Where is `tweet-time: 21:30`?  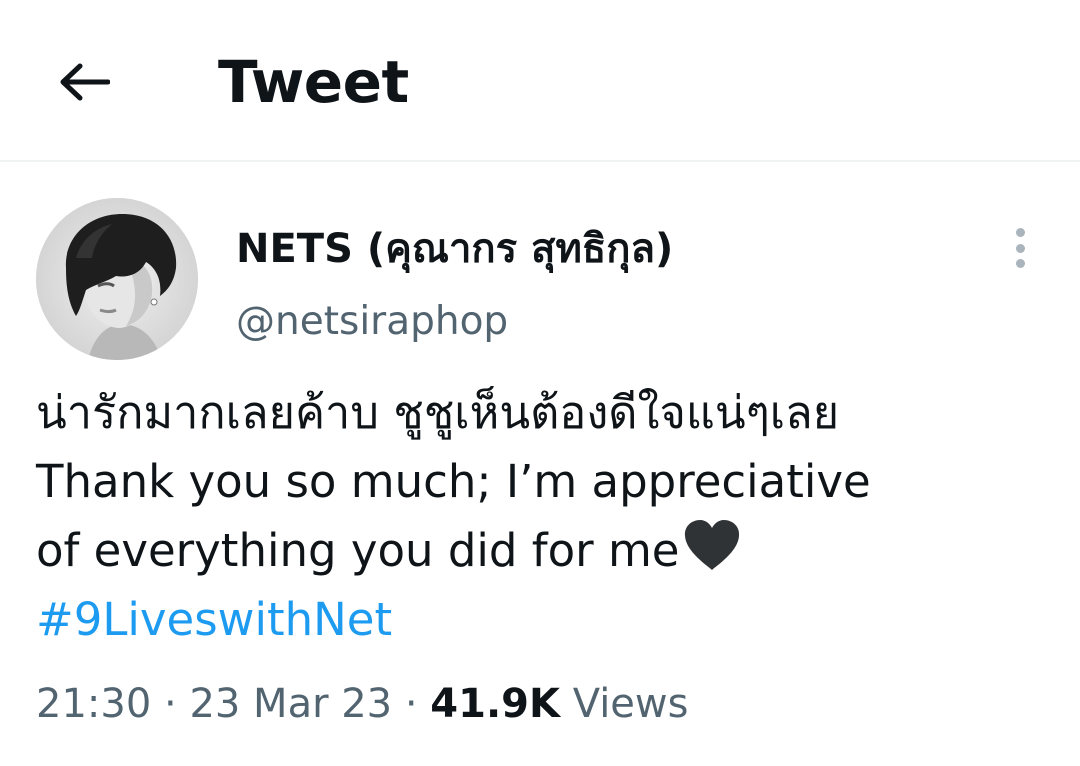 tweet-time: 21:30 is located at coordinates (93, 704).